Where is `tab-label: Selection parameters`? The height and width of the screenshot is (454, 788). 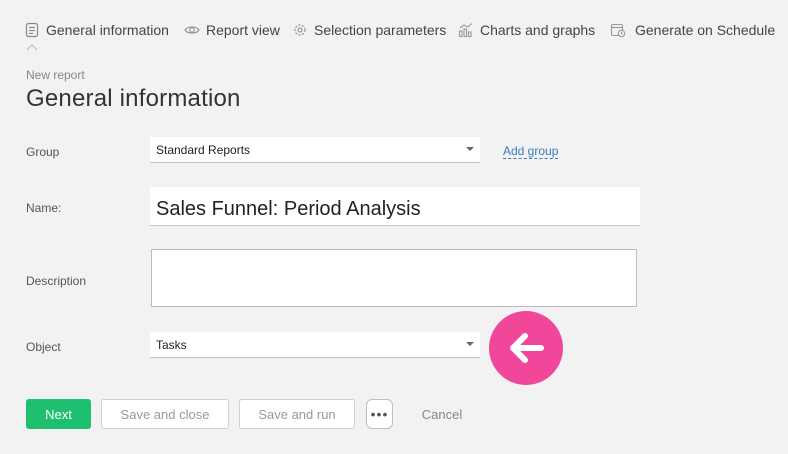
tab-label: Selection parameters is located at coordinates (380, 30).